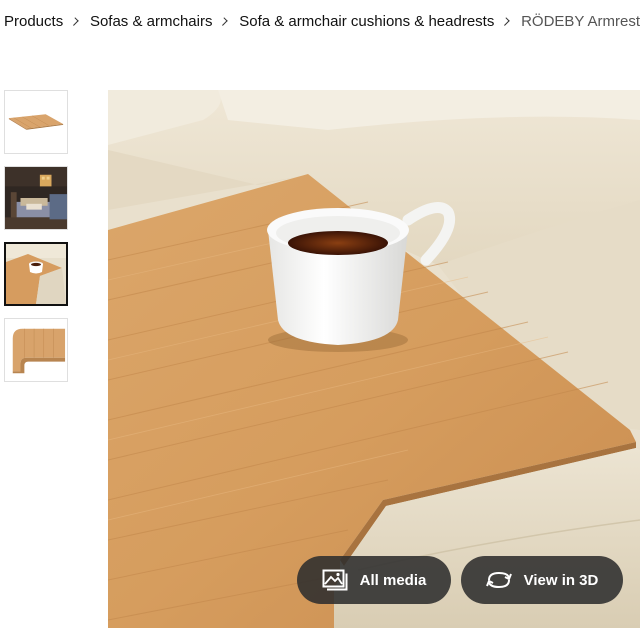 This screenshot has height=640, width=640. What do you see at coordinates (151, 21) in the screenshot?
I see `breadcrumb-sofas-armchairs: Sofas & armchairs` at bounding box center [151, 21].